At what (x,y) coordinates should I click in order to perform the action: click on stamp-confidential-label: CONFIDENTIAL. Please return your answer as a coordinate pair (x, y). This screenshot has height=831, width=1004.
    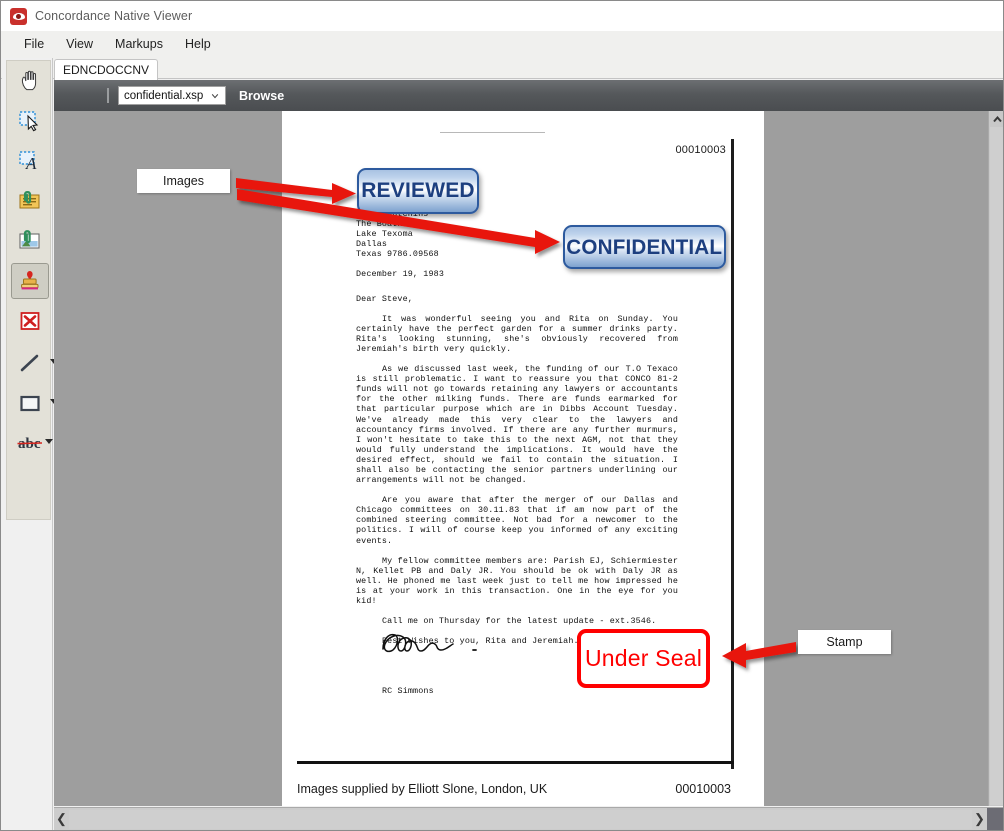
    Looking at the image, I should click on (644, 246).